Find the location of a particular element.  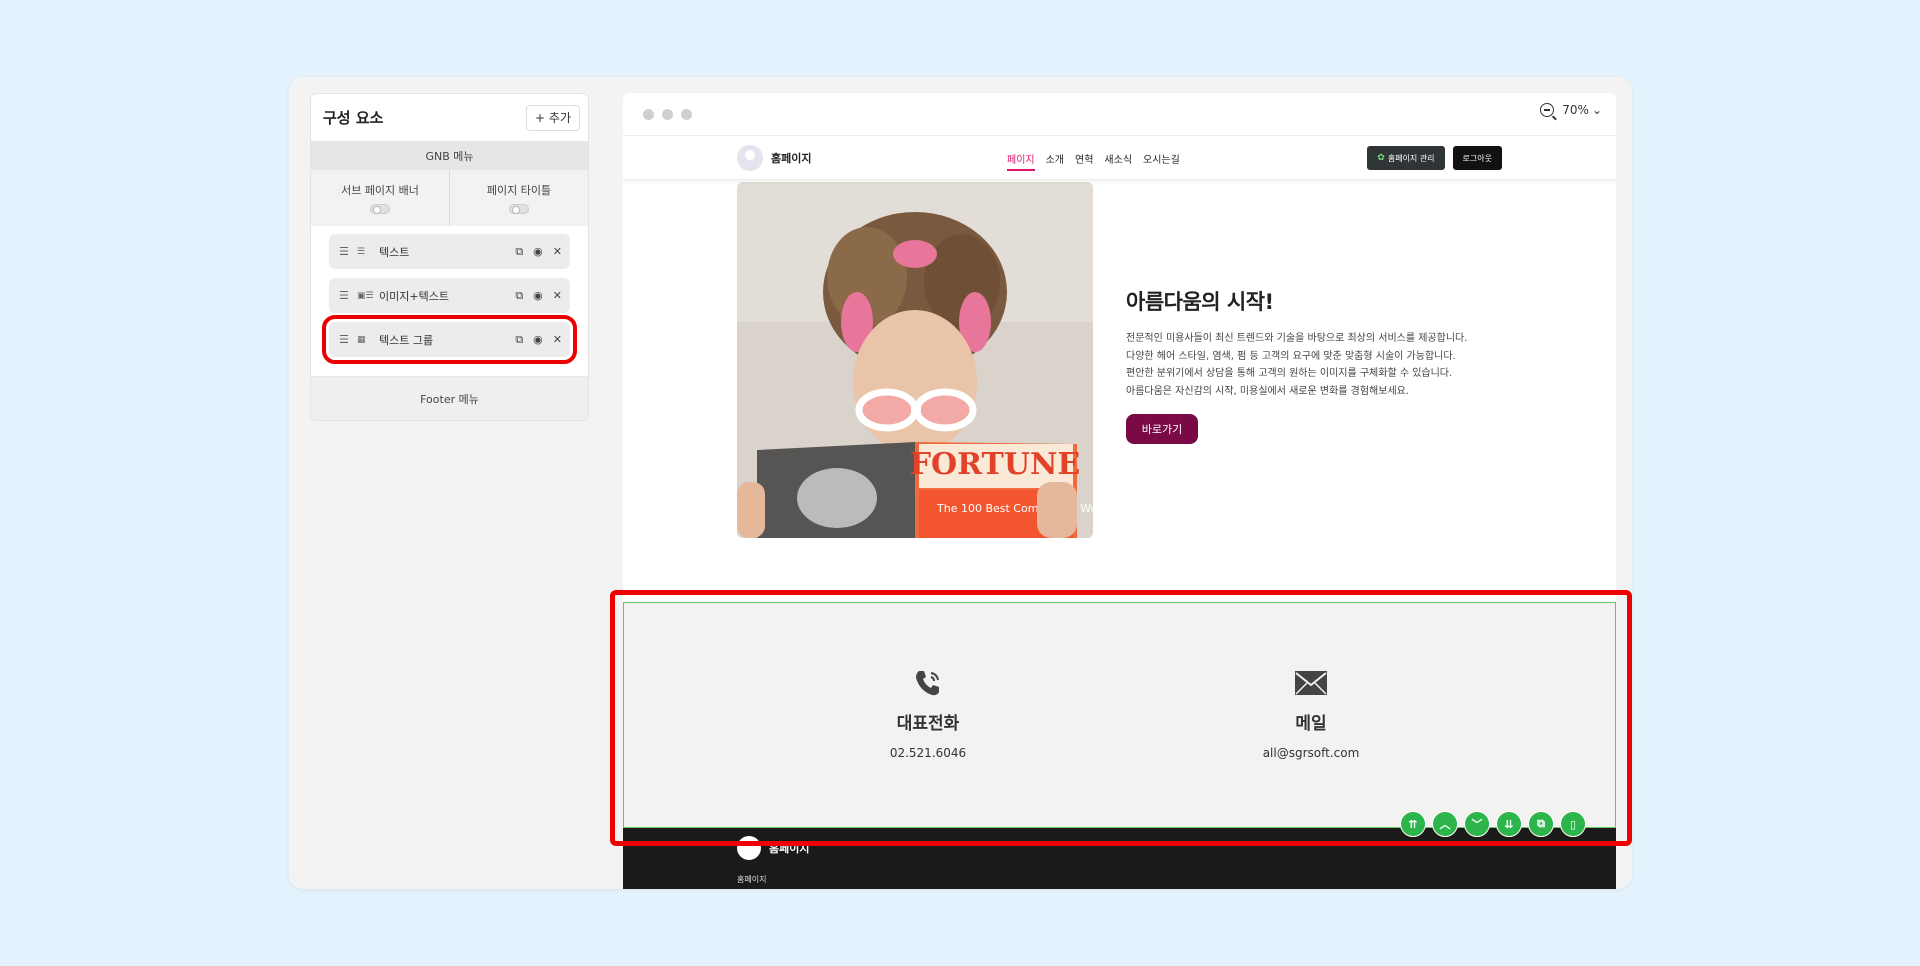

zoom-control: 70% ⌄ is located at coordinates (1571, 110).